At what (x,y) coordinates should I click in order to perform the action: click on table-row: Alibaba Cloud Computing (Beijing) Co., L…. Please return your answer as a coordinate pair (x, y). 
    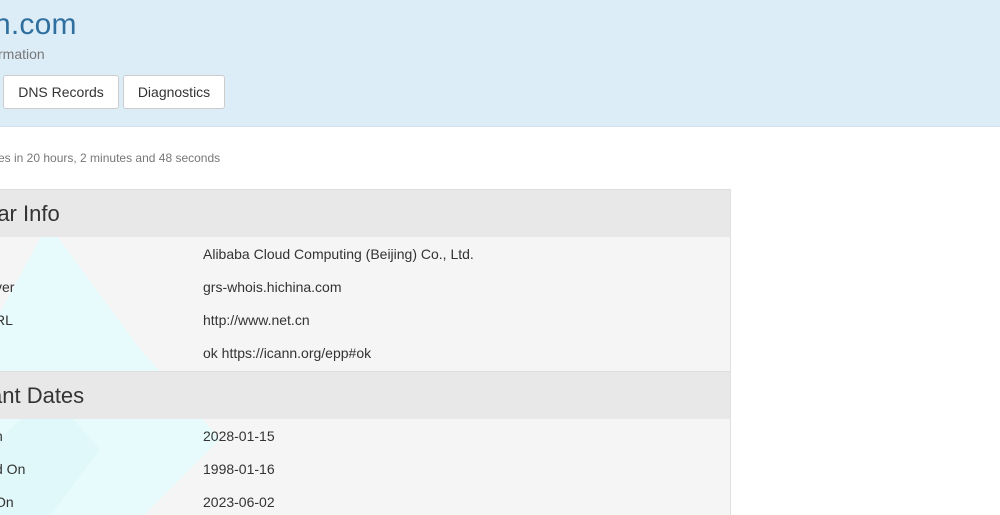
    Looking at the image, I should click on (365, 254).